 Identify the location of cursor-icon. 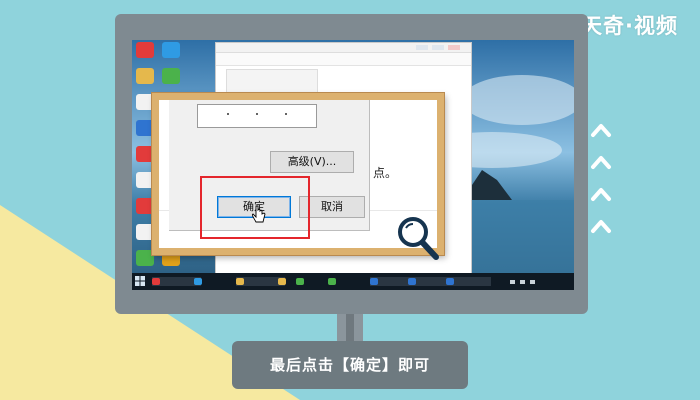
(259, 214).